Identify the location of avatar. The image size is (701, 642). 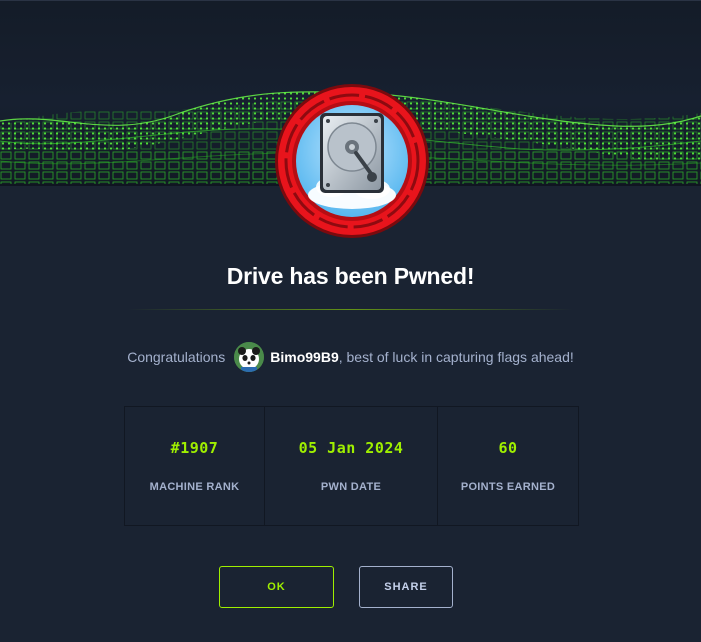
(249, 357).